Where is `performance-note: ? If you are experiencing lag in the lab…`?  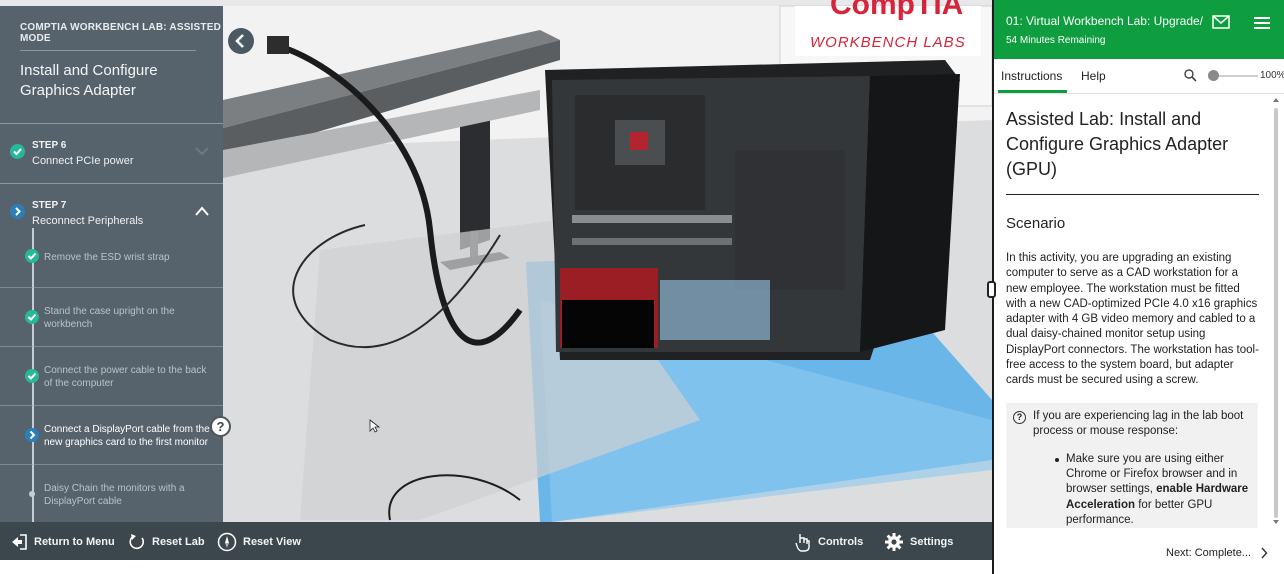 performance-note: ? If you are experiencing lag in the lab… is located at coordinates (1132, 465).